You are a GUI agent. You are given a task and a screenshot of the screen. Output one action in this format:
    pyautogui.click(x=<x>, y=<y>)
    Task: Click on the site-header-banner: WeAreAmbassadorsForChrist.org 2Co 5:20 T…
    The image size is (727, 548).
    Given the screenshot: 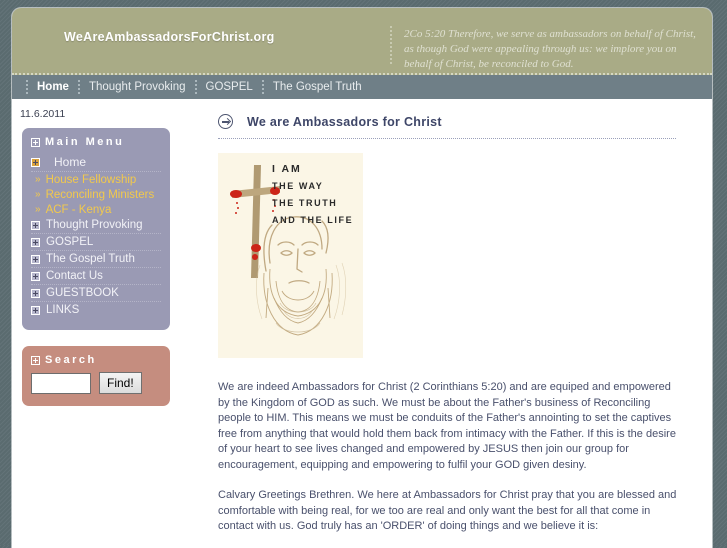 What is the action you would take?
    pyautogui.click(x=362, y=41)
    